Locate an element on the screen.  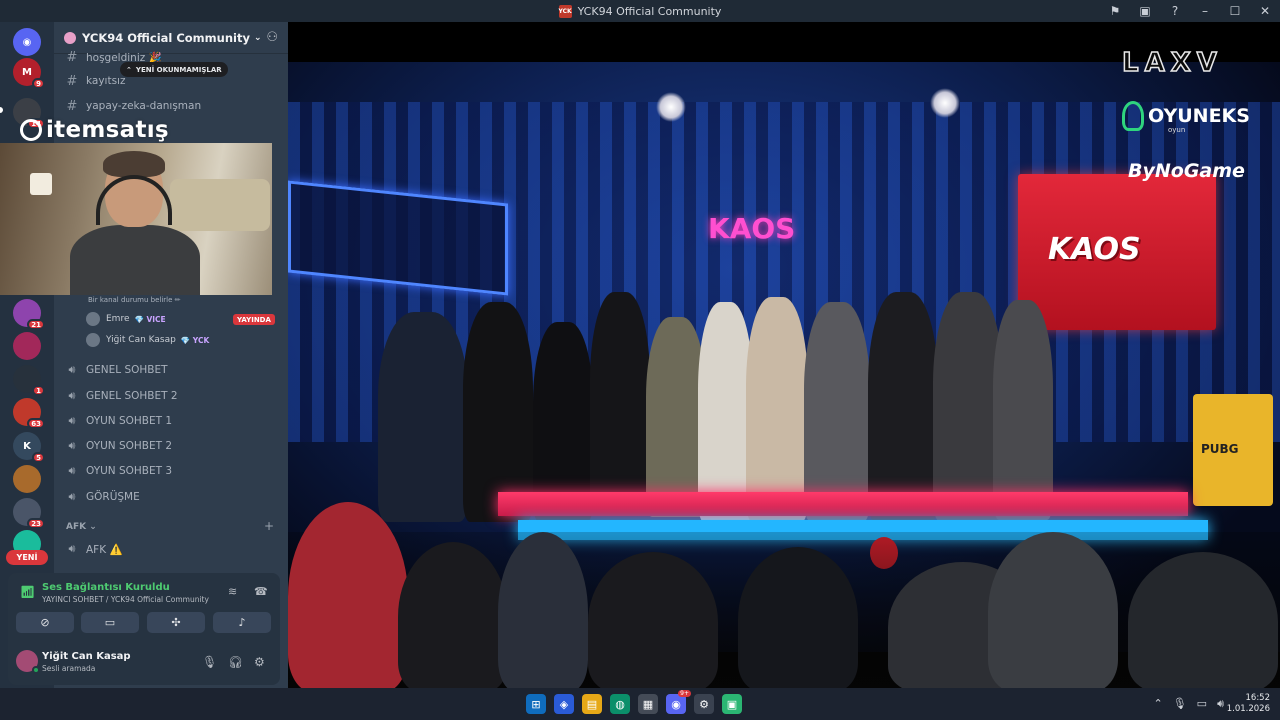
voice-user-name: Emre is located at coordinates (118, 319).